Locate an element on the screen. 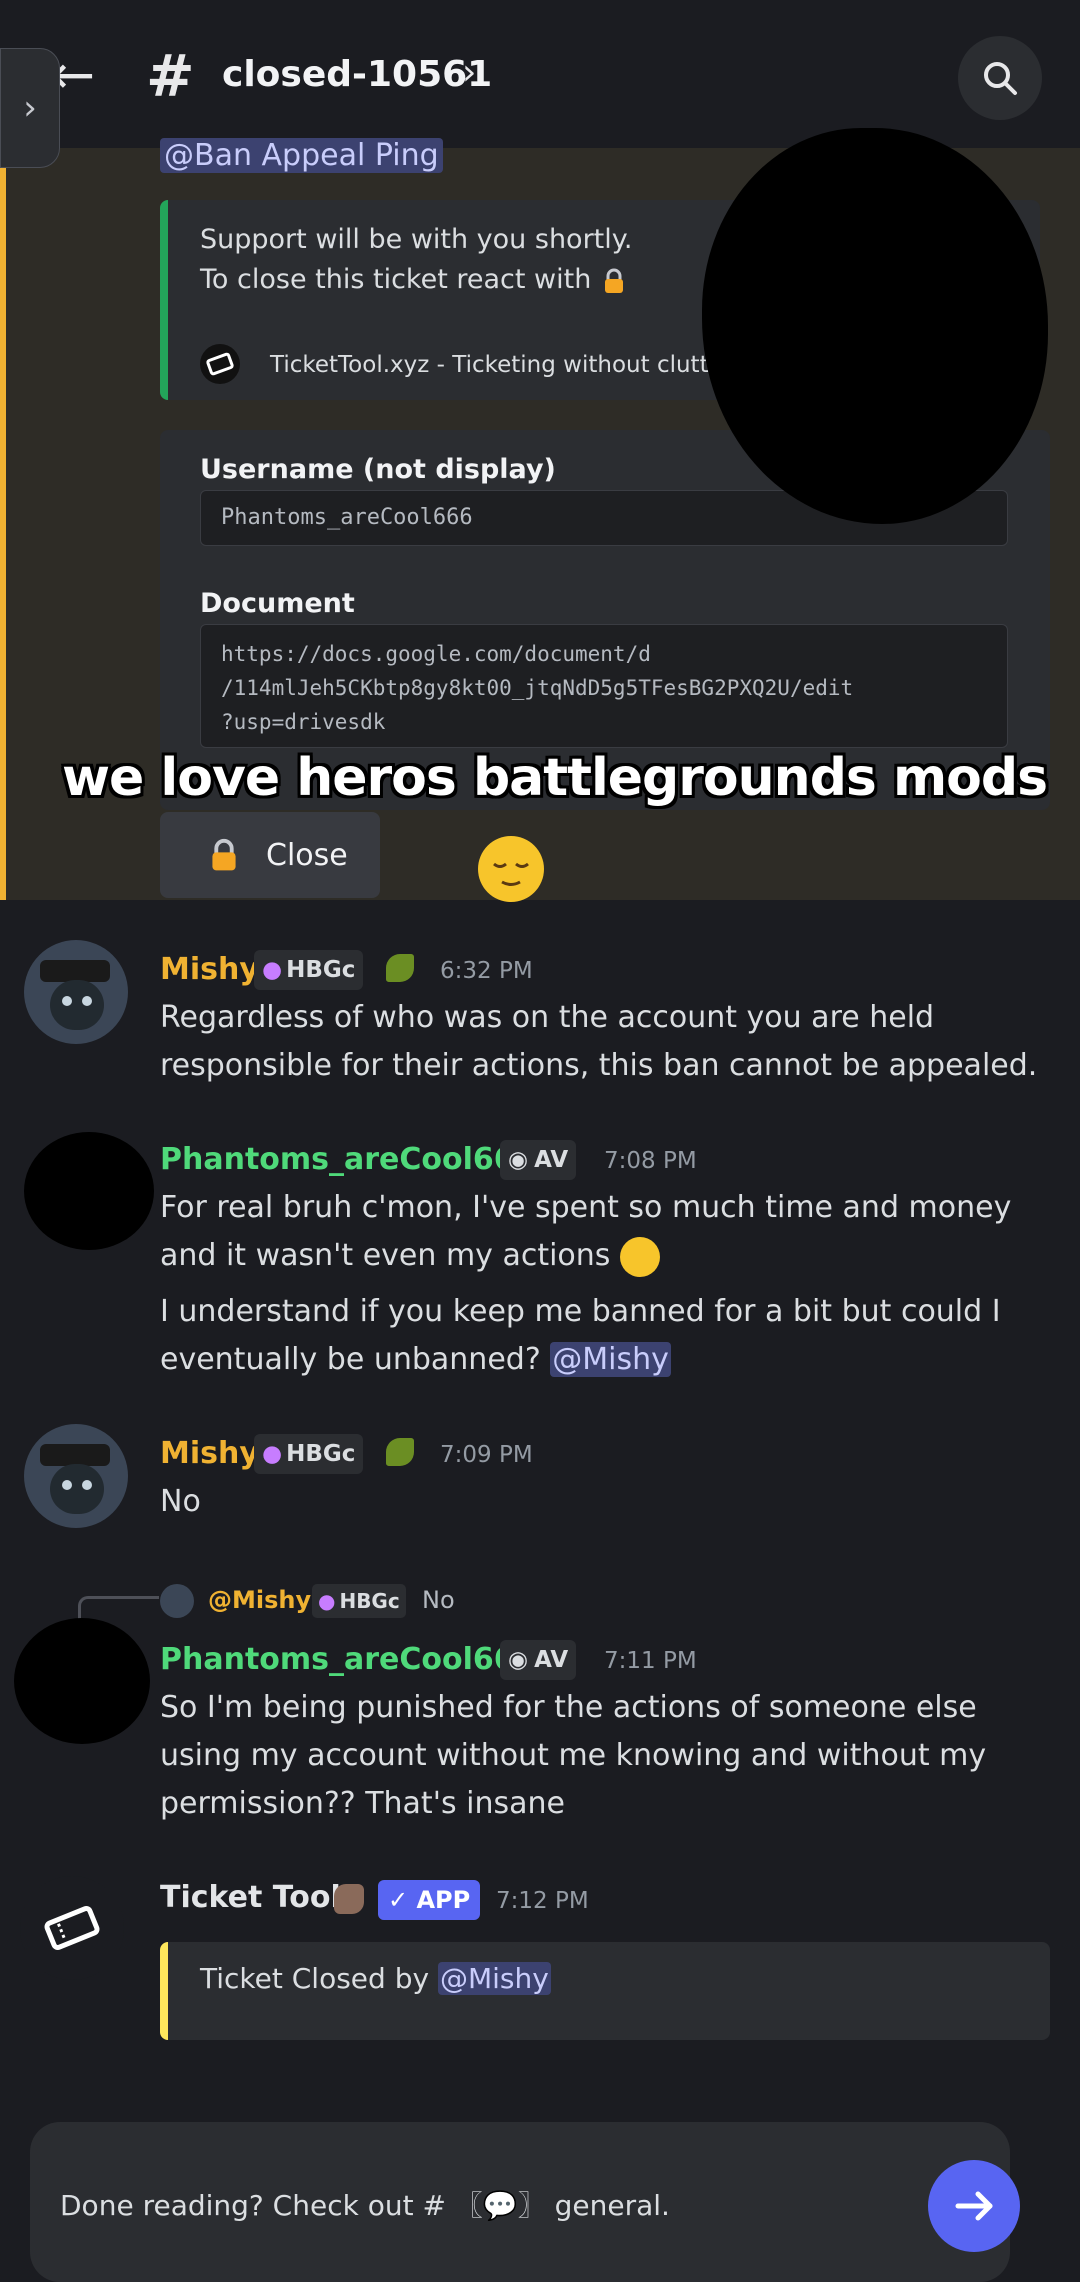 Image resolution: width=1080 pixels, height=2282 pixels. document-line: ?usp=drivesdk is located at coordinates (303, 722).